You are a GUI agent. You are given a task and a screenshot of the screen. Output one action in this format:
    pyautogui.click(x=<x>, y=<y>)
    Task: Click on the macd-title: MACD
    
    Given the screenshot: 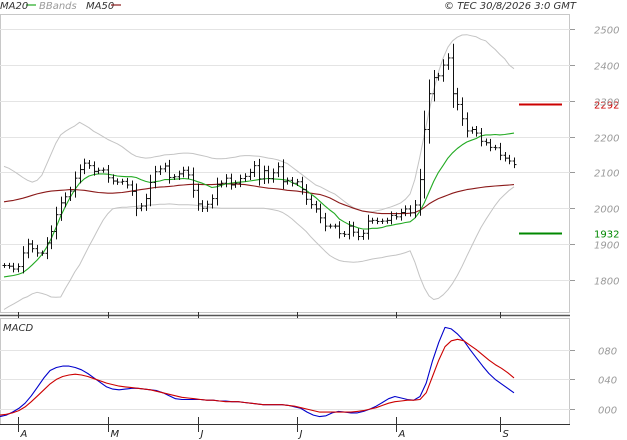 What is the action you would take?
    pyautogui.click(x=18, y=328)
    